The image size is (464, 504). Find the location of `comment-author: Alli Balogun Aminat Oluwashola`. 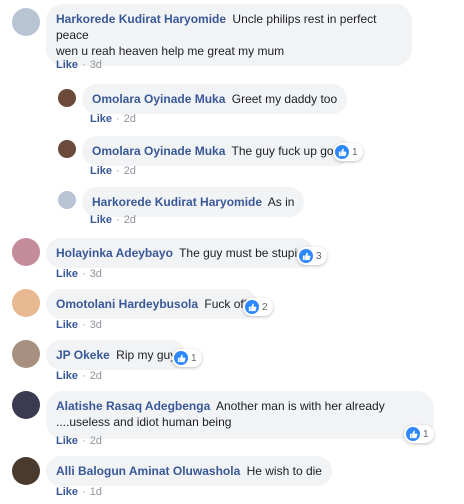

comment-author: Alli Balogun Aminat Oluwashola is located at coordinates (148, 471).